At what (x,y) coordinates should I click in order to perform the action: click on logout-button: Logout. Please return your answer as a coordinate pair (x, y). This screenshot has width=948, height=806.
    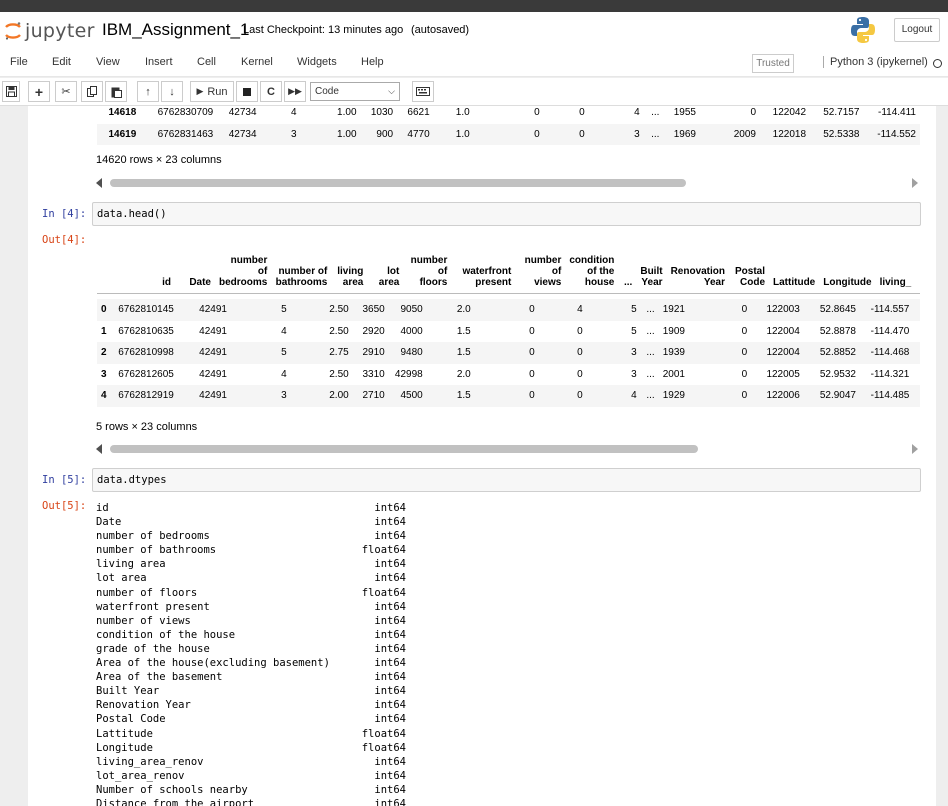
    Looking at the image, I should click on (917, 30).